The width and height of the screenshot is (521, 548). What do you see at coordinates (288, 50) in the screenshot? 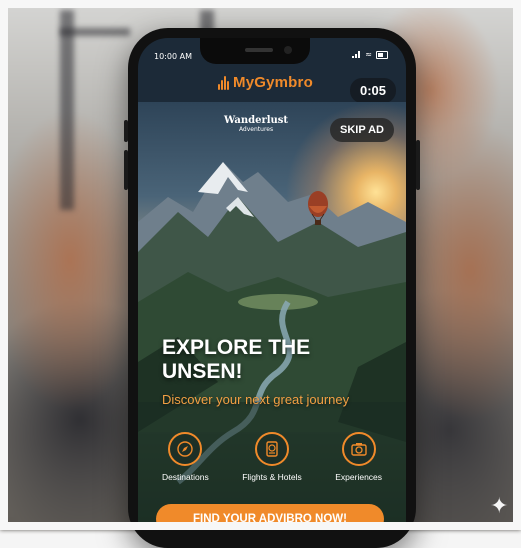
I see `front-camera` at bounding box center [288, 50].